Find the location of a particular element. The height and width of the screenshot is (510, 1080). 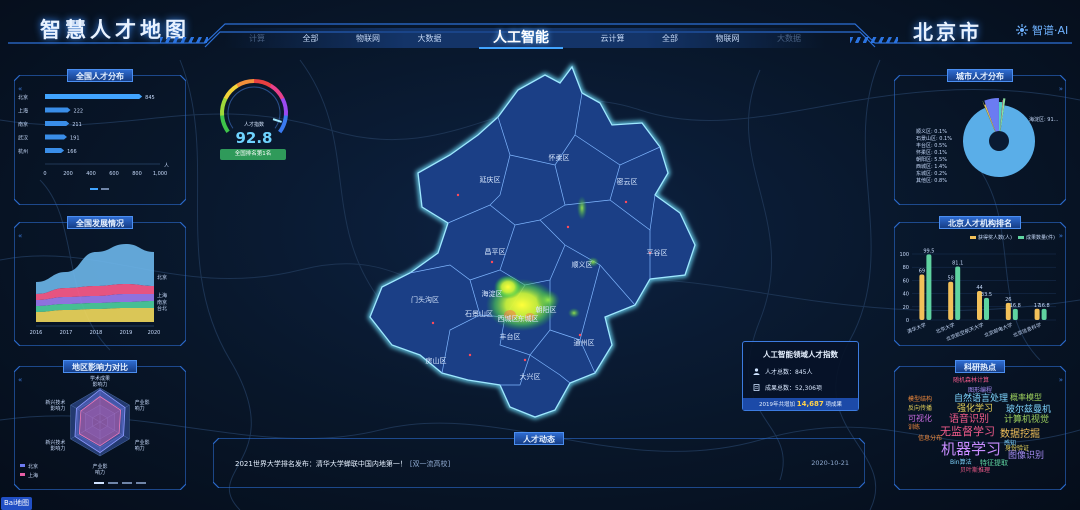

brand: 智谱·AI is located at coordinates (1041, 30).